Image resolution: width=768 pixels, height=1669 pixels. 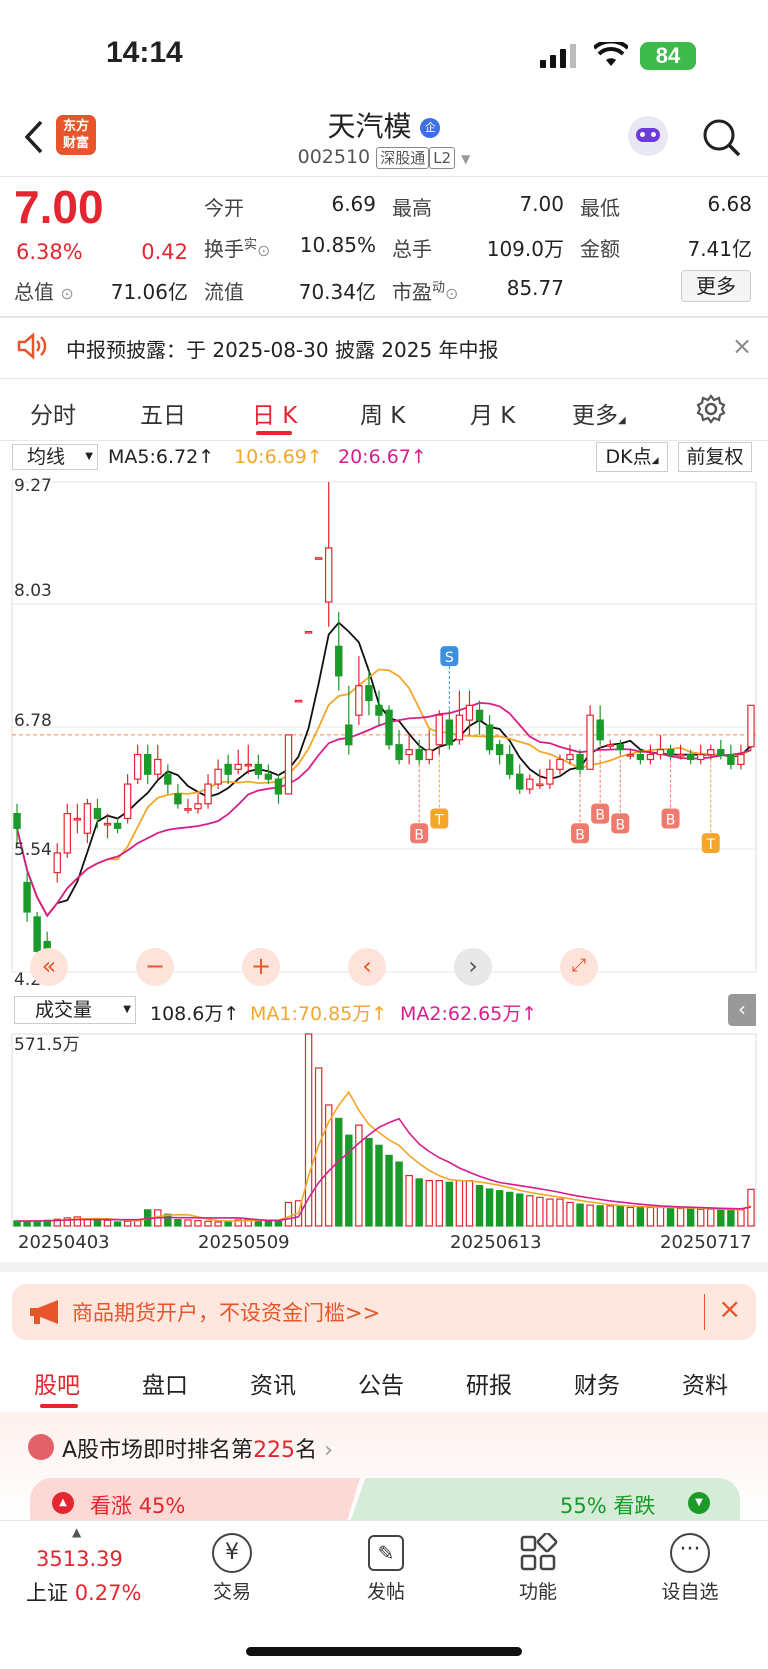 I want to click on dk-signal-toggle: DK点◢, so click(x=632, y=457).